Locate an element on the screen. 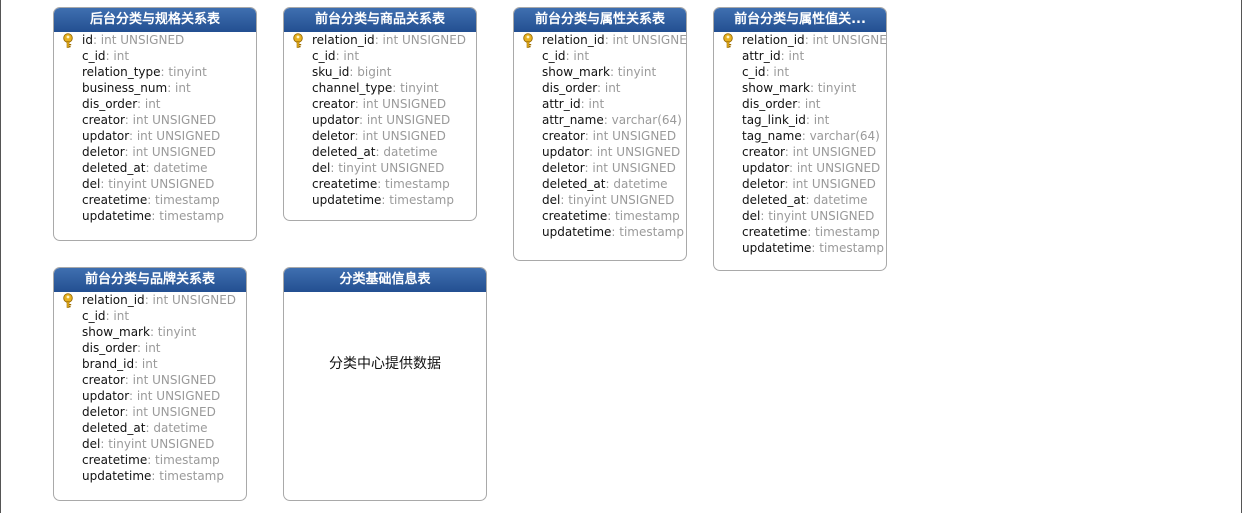 Image resolution: width=1242 pixels, height=513 pixels. field-name: deletor is located at coordinates (563, 168).